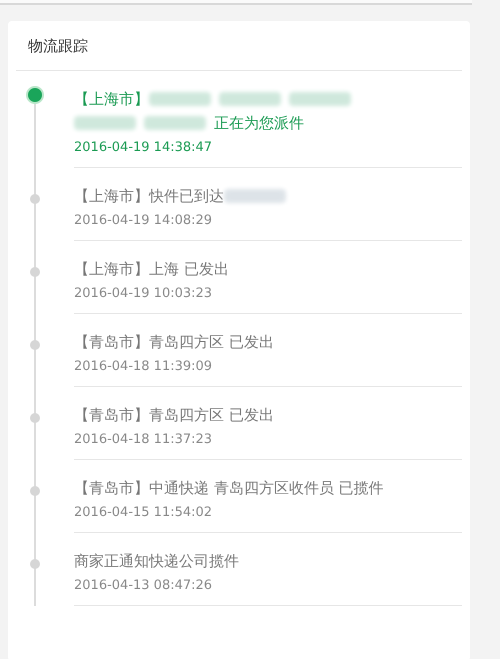 This screenshot has height=659, width=500. Describe the element at coordinates (144, 439) in the screenshot. I see `event-time: 2016-04-18 11:37:23` at that location.